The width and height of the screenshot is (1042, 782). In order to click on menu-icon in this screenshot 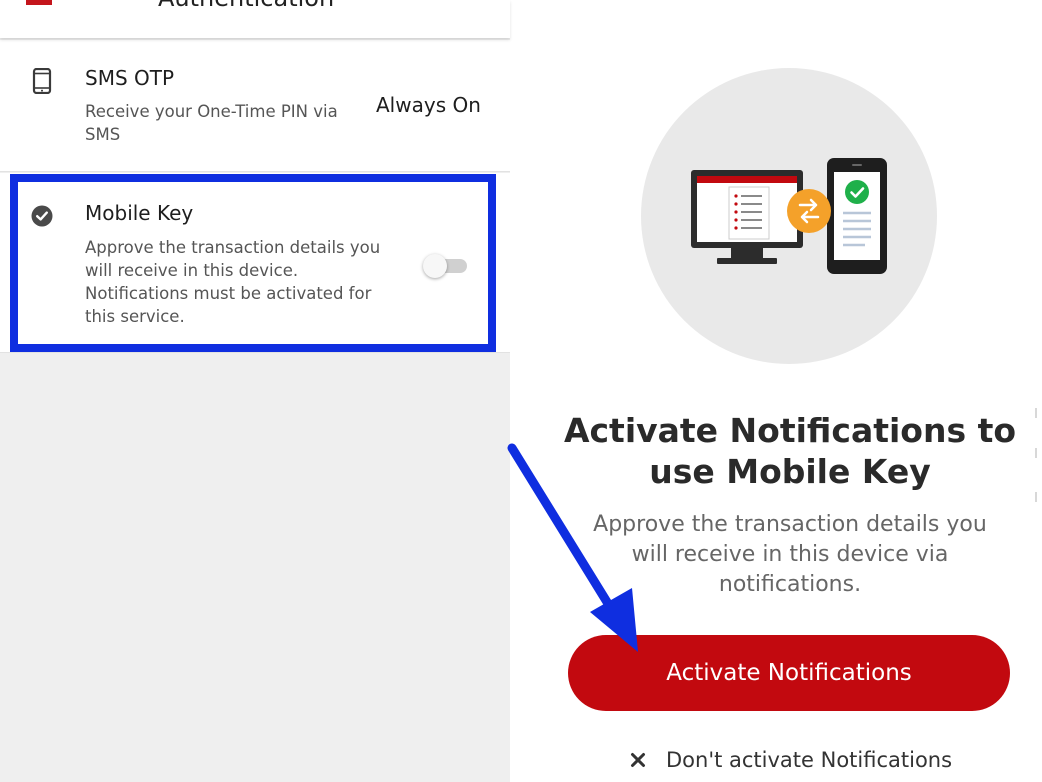, I will do `click(39, 2)`.